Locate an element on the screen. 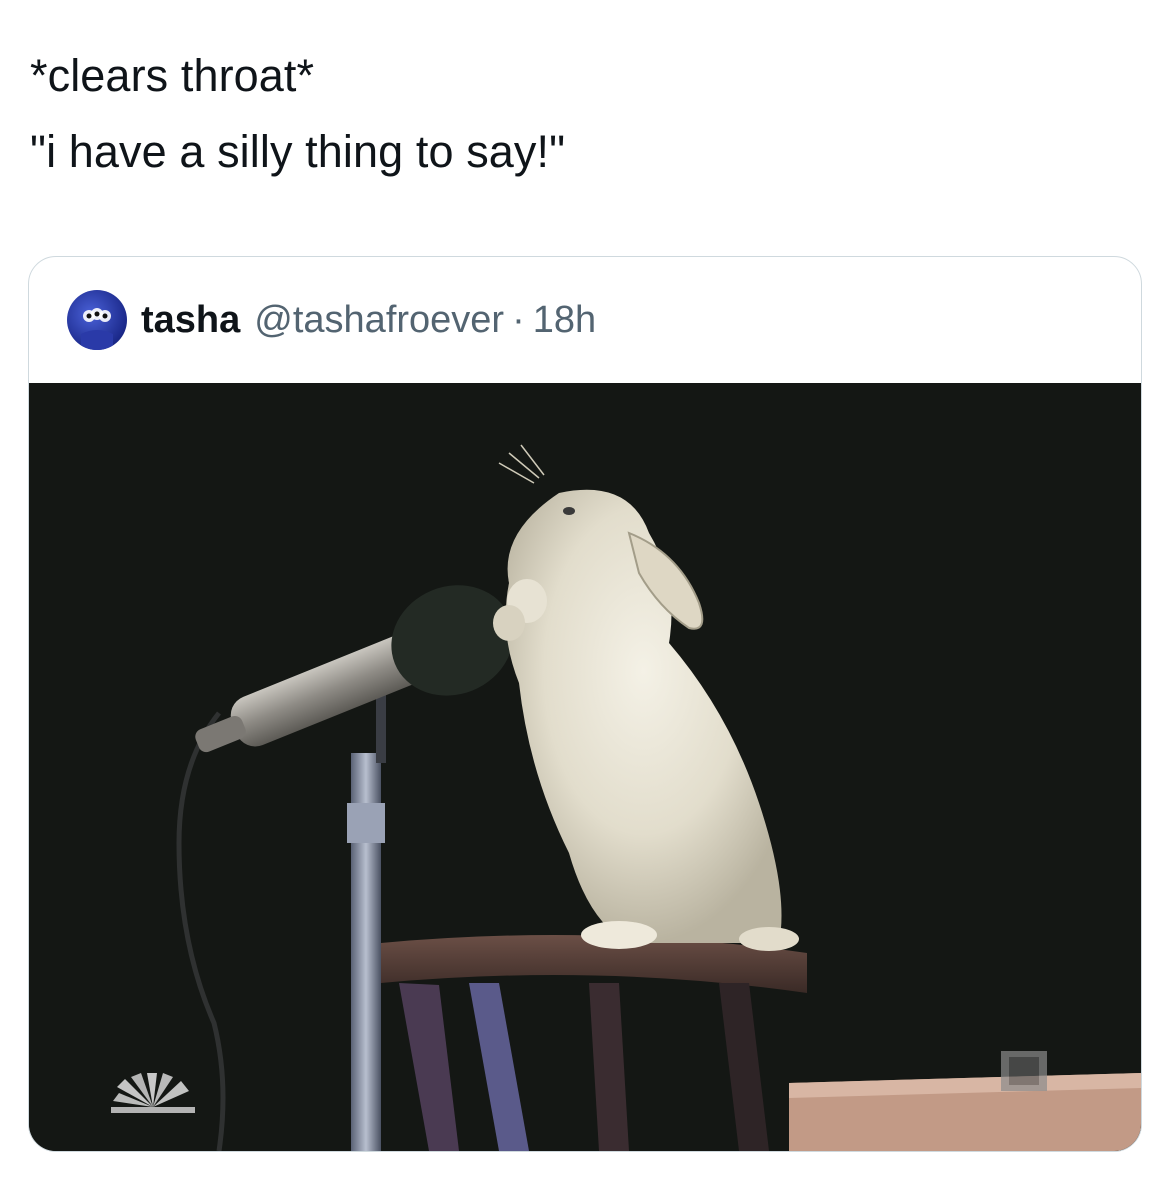  tweet-line-1: *clears throat* is located at coordinates (172, 75).